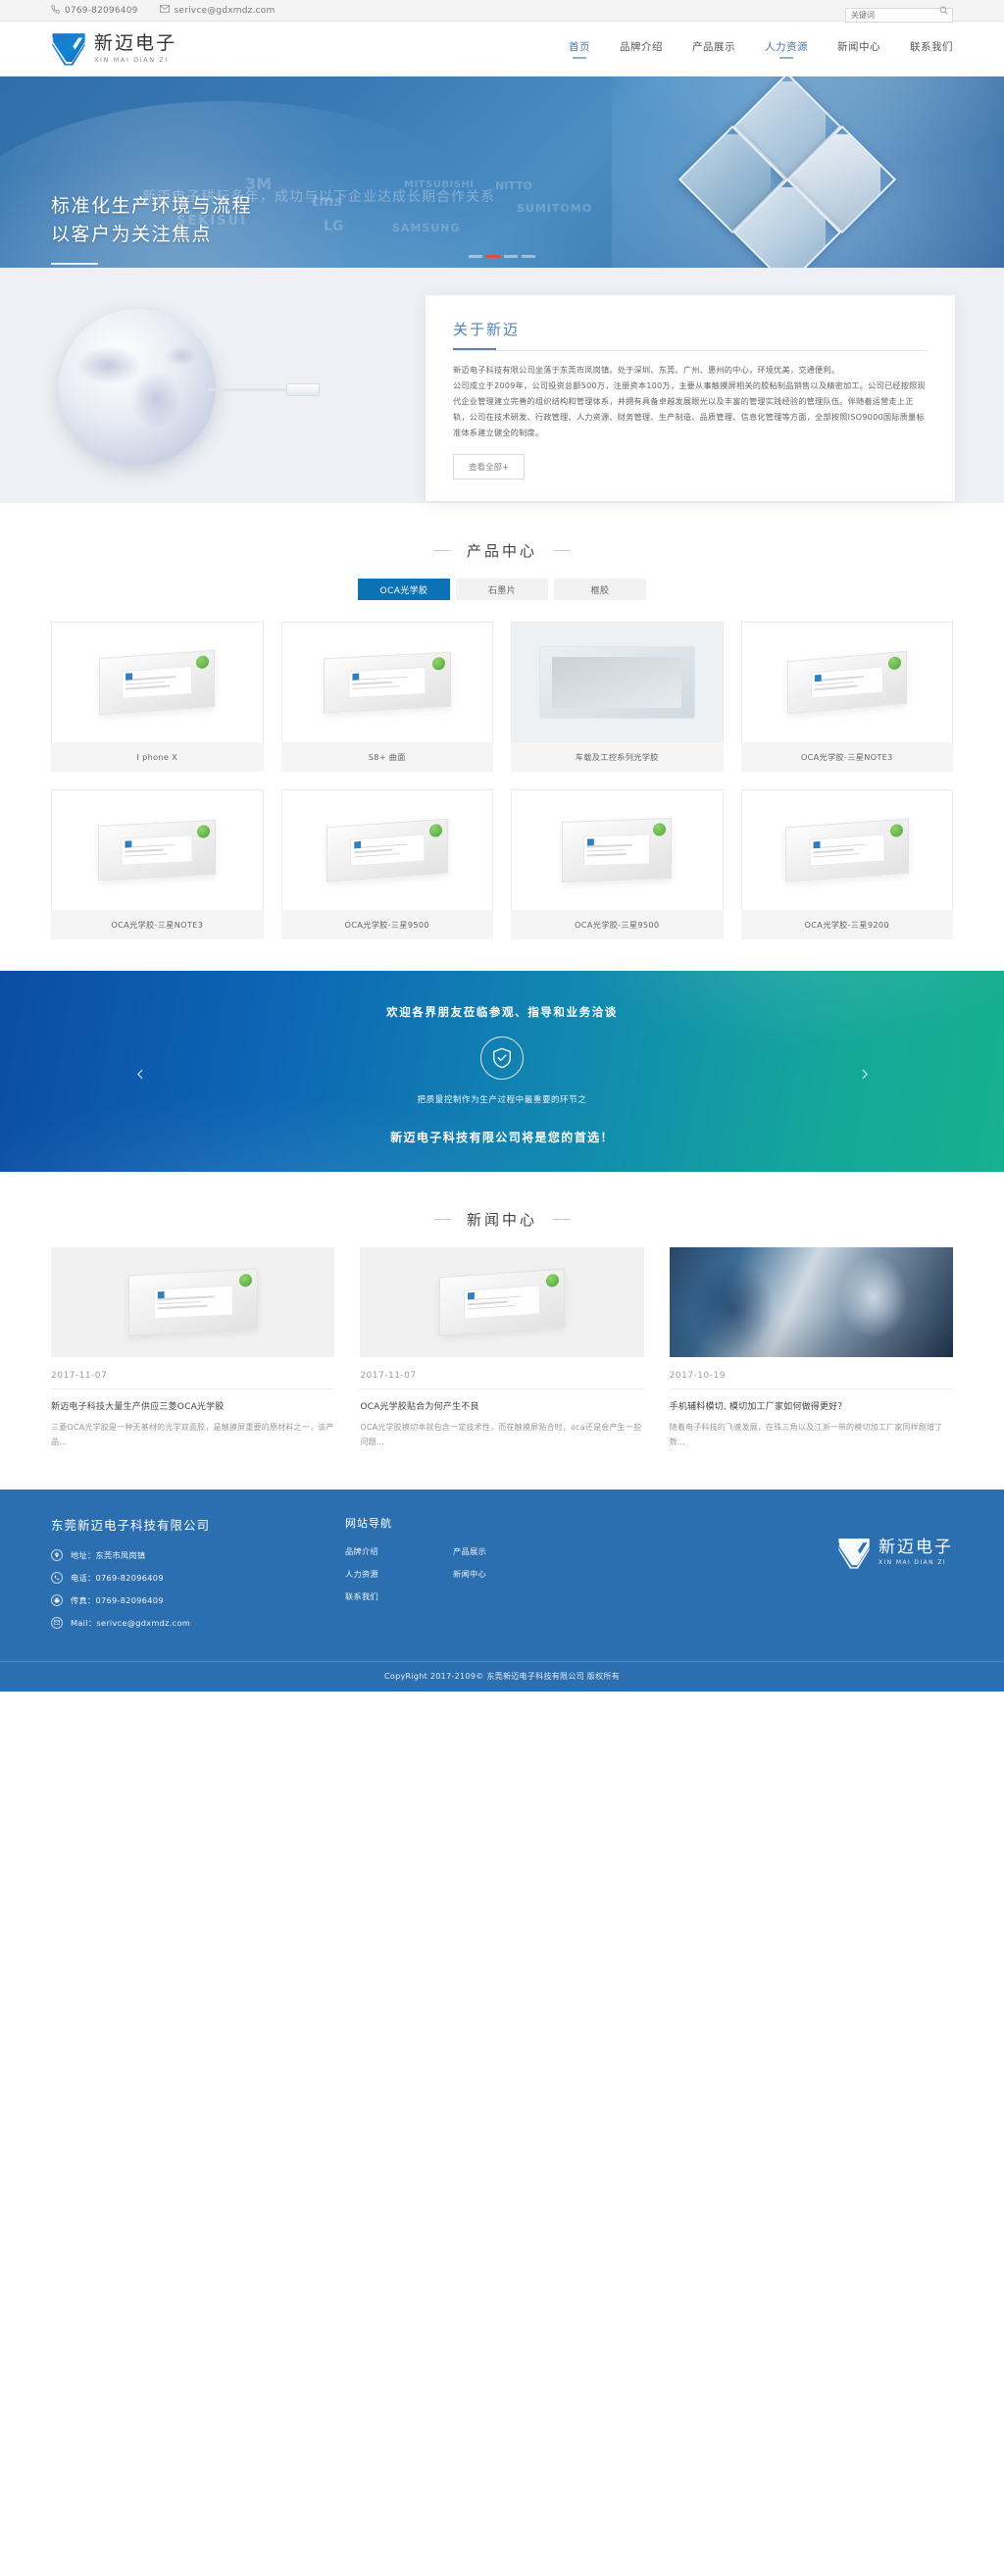  I want to click on footer-links: 品牌介绍 产品展示 人力资源 新闻中心 联系我们, so click(453, 1573).